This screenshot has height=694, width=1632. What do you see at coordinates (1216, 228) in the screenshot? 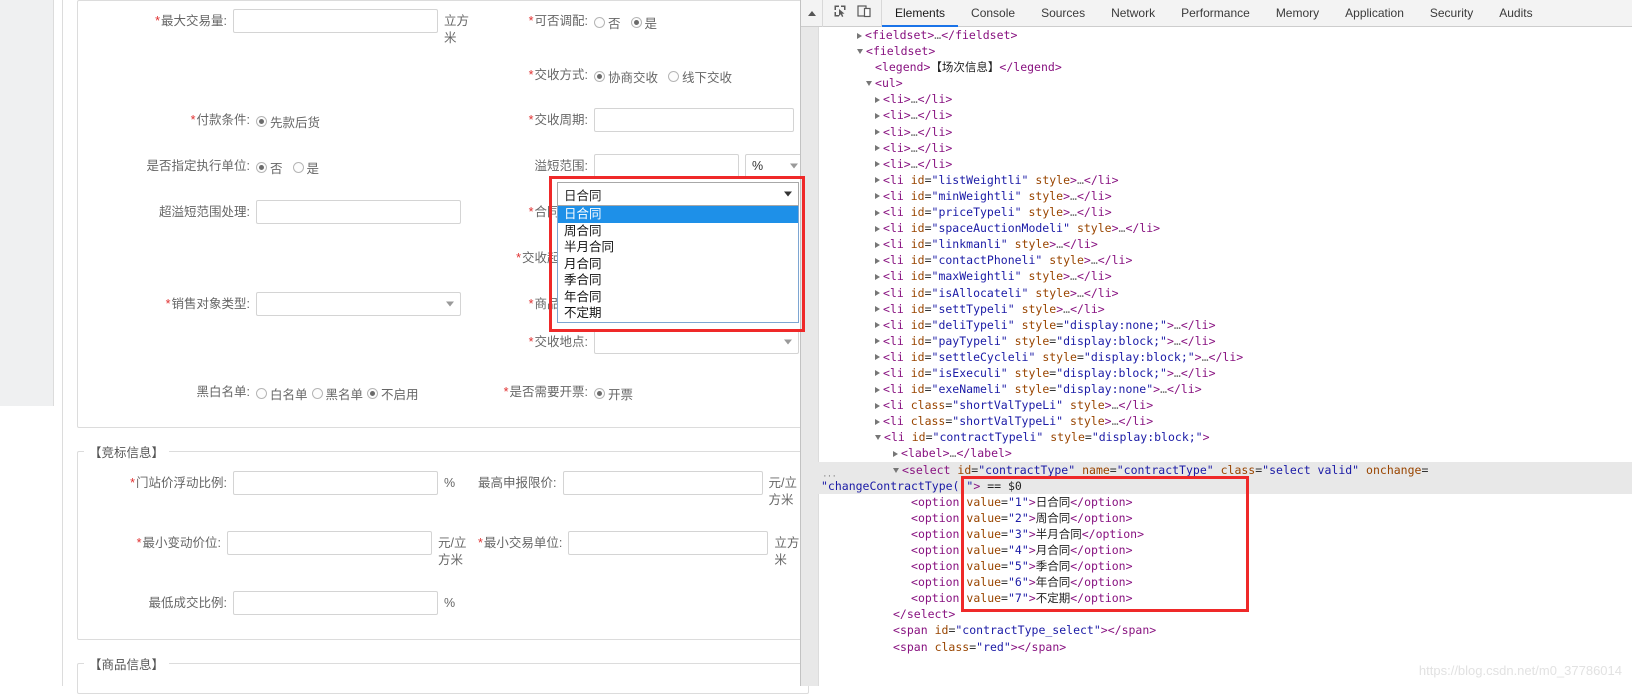
I see `dom-tree-line: <li id="spaceAuctionModeli" style>…</li>` at bounding box center [1216, 228].